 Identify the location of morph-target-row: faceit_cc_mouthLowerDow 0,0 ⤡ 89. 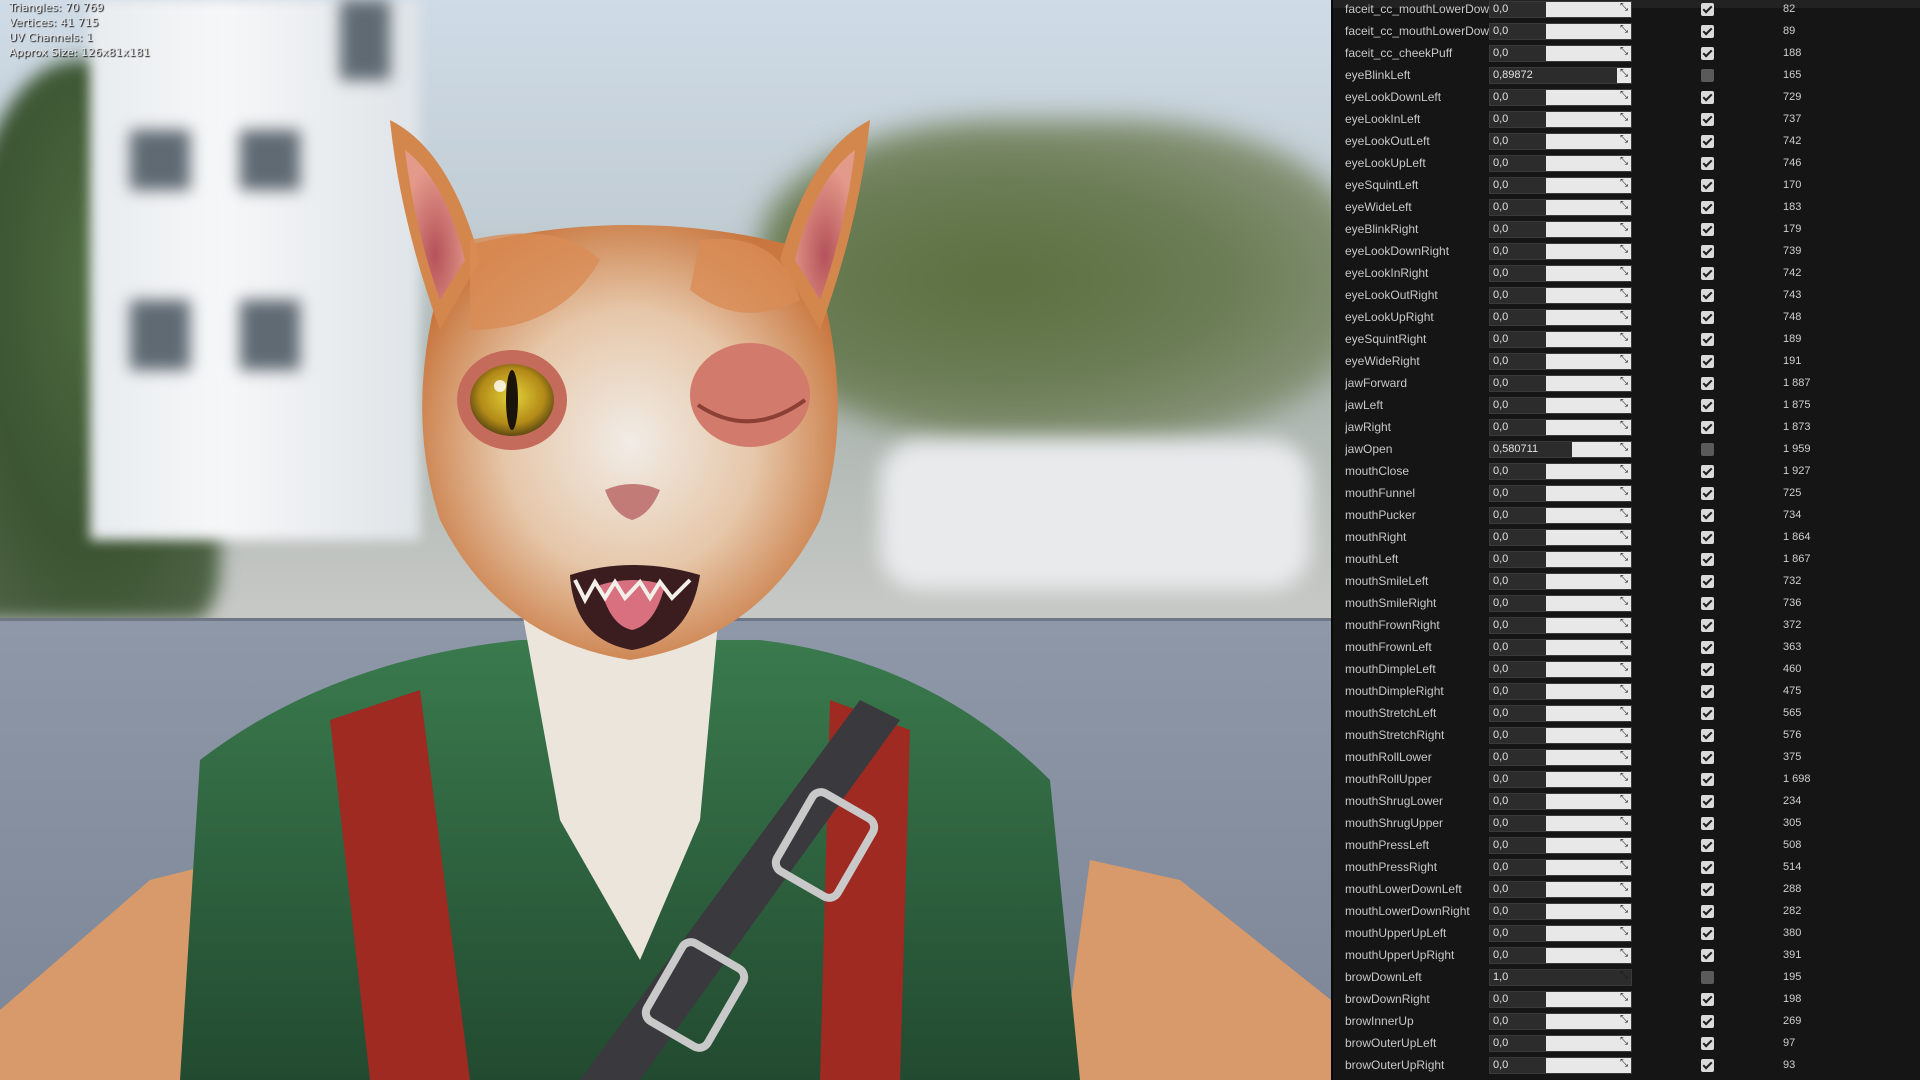
(1626, 32).